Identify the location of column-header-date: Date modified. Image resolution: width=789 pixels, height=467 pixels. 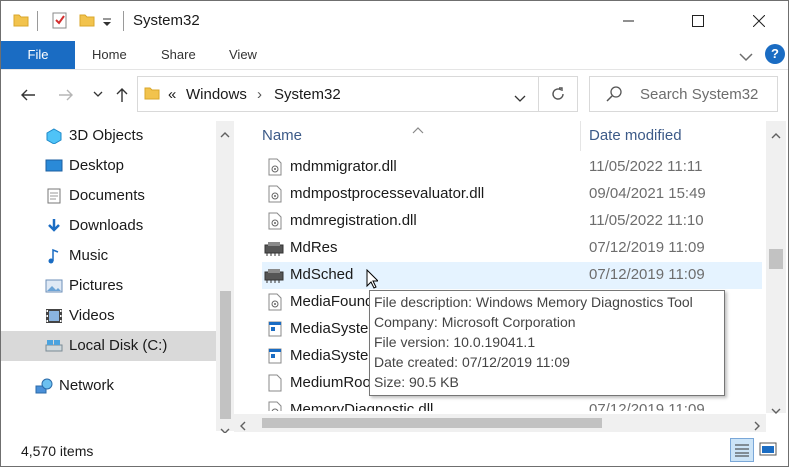
(635, 135).